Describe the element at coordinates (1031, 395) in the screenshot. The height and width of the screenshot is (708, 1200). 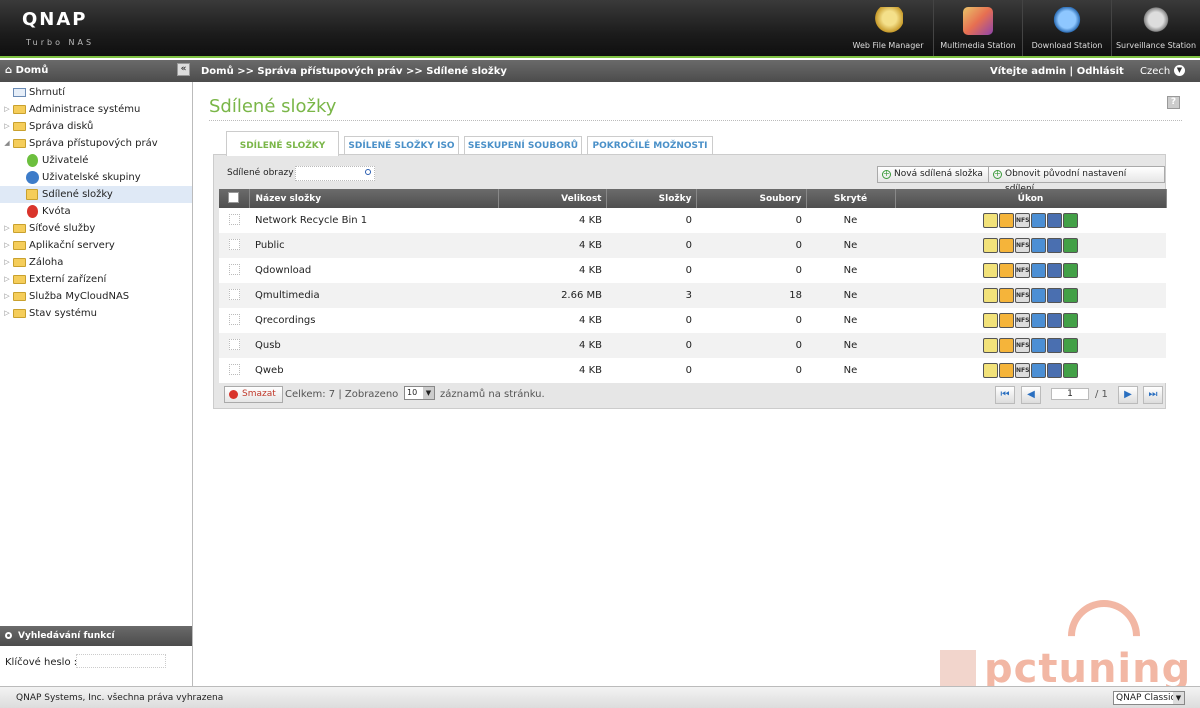
I see `prev-page-button: ◀` at that location.